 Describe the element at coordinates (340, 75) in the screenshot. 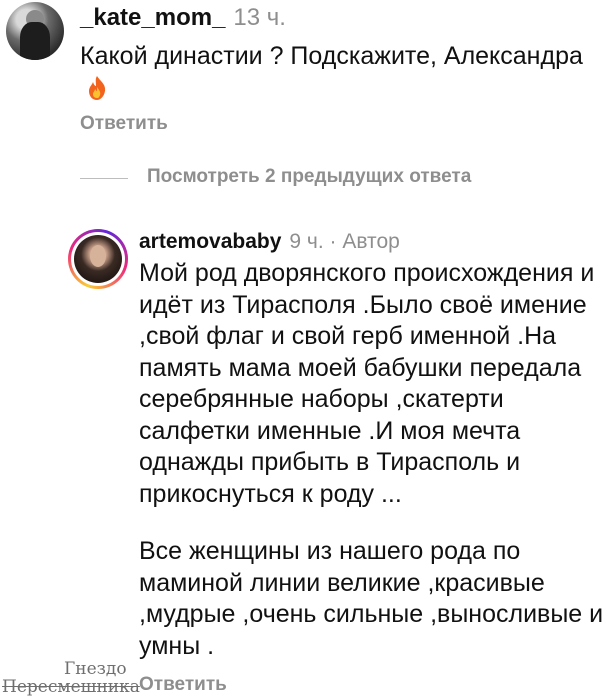

I see `comment-text-block: Какой династии ? Подскажите, Александра` at that location.